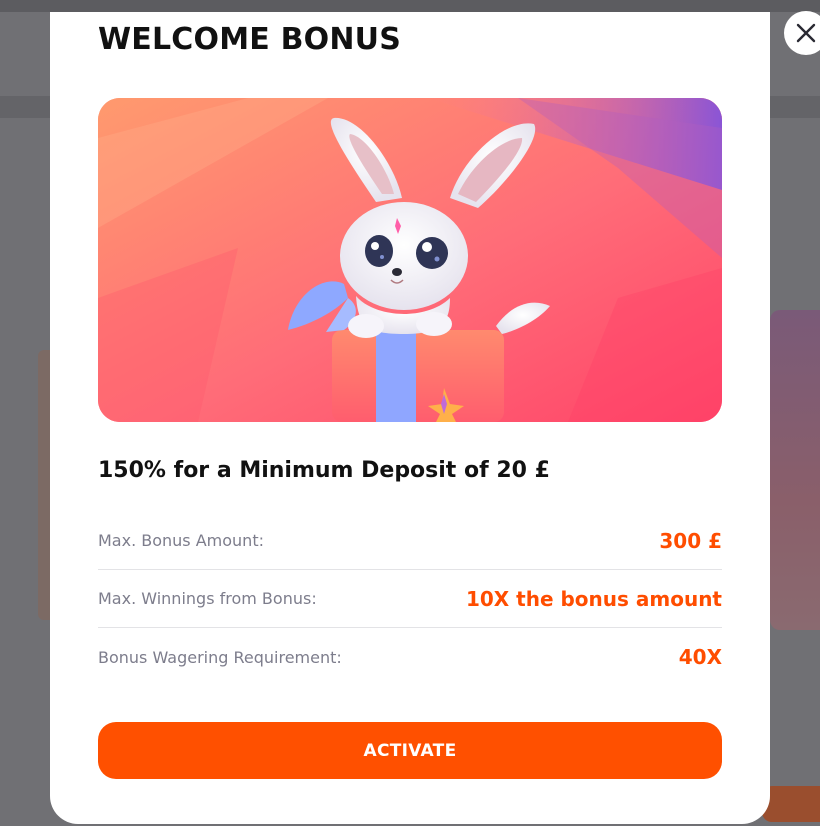 The image size is (820, 826). I want to click on modal-title: WELCOME BONUS, so click(250, 39).